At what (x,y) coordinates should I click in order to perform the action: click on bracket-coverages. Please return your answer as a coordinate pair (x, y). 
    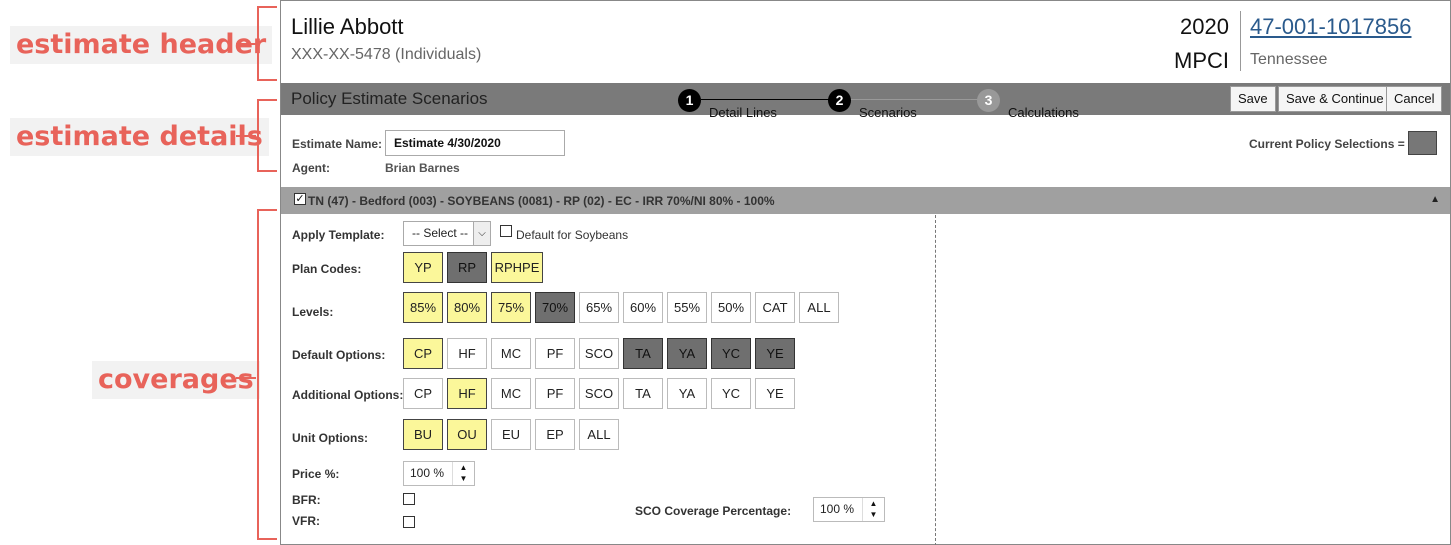
    Looking at the image, I should click on (267, 374).